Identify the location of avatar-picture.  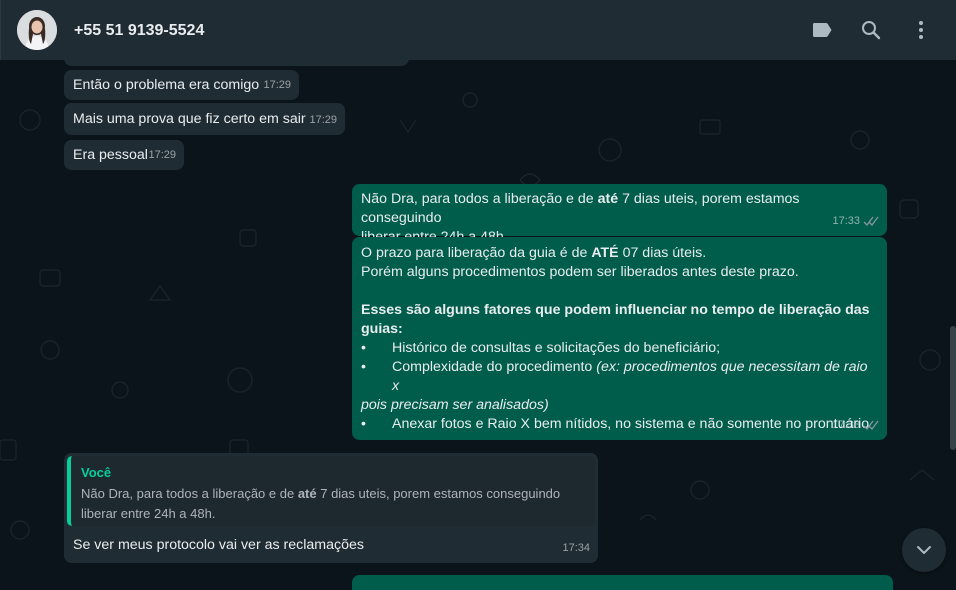
(37, 30).